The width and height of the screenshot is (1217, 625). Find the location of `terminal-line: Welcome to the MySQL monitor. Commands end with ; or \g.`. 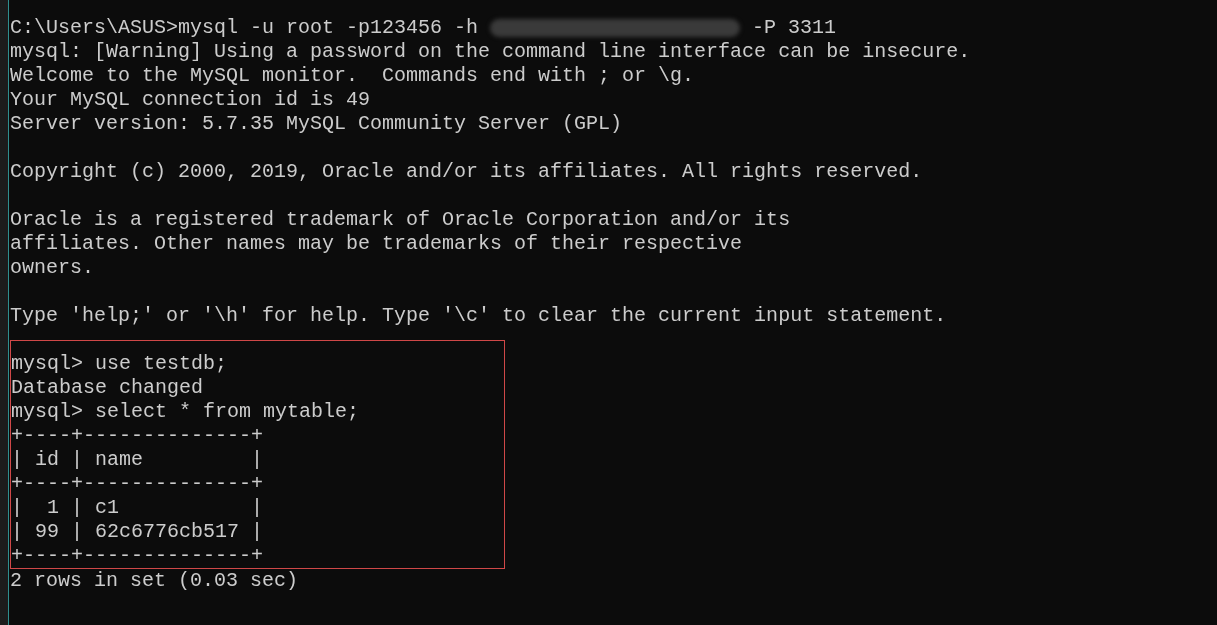

terminal-line: Welcome to the MySQL monitor. Commands end with ; or \g. is located at coordinates (352, 76).